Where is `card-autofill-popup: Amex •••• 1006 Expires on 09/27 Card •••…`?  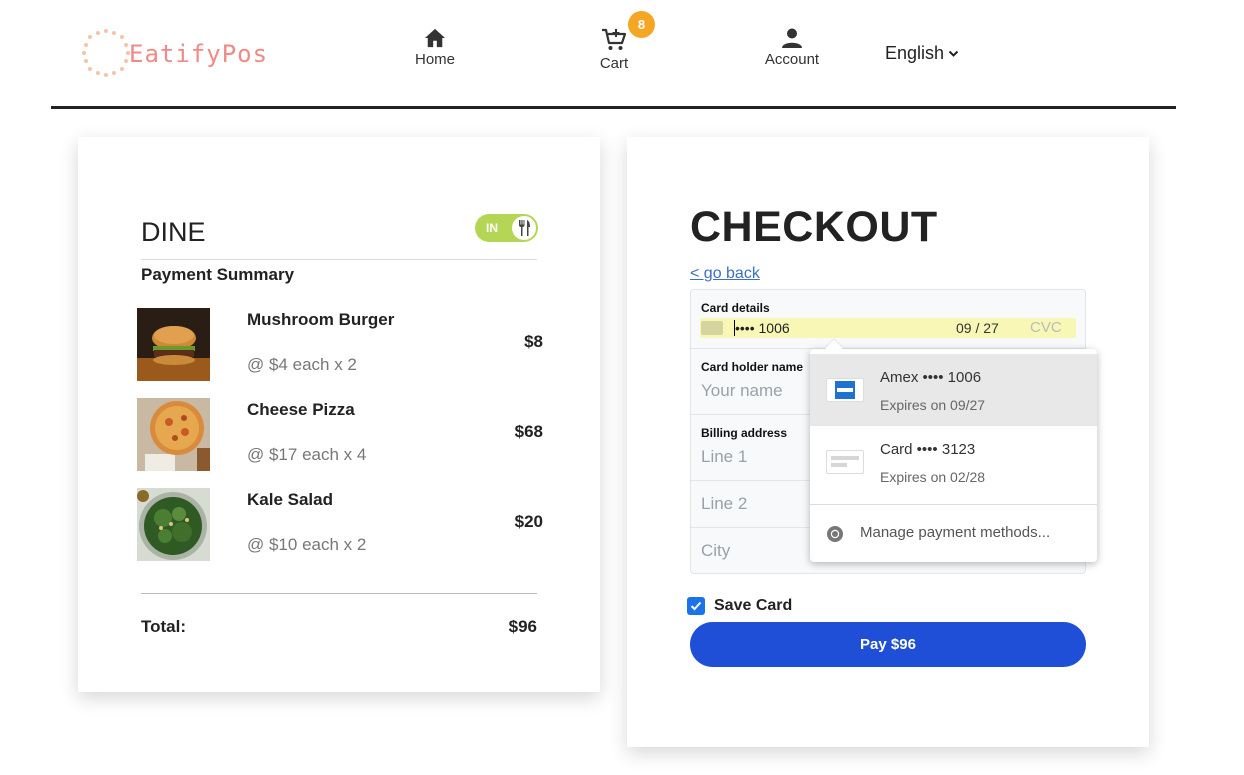
card-autofill-popup: Amex •••• 1006 Expires on 09/27 Card •••… is located at coordinates (953, 450).